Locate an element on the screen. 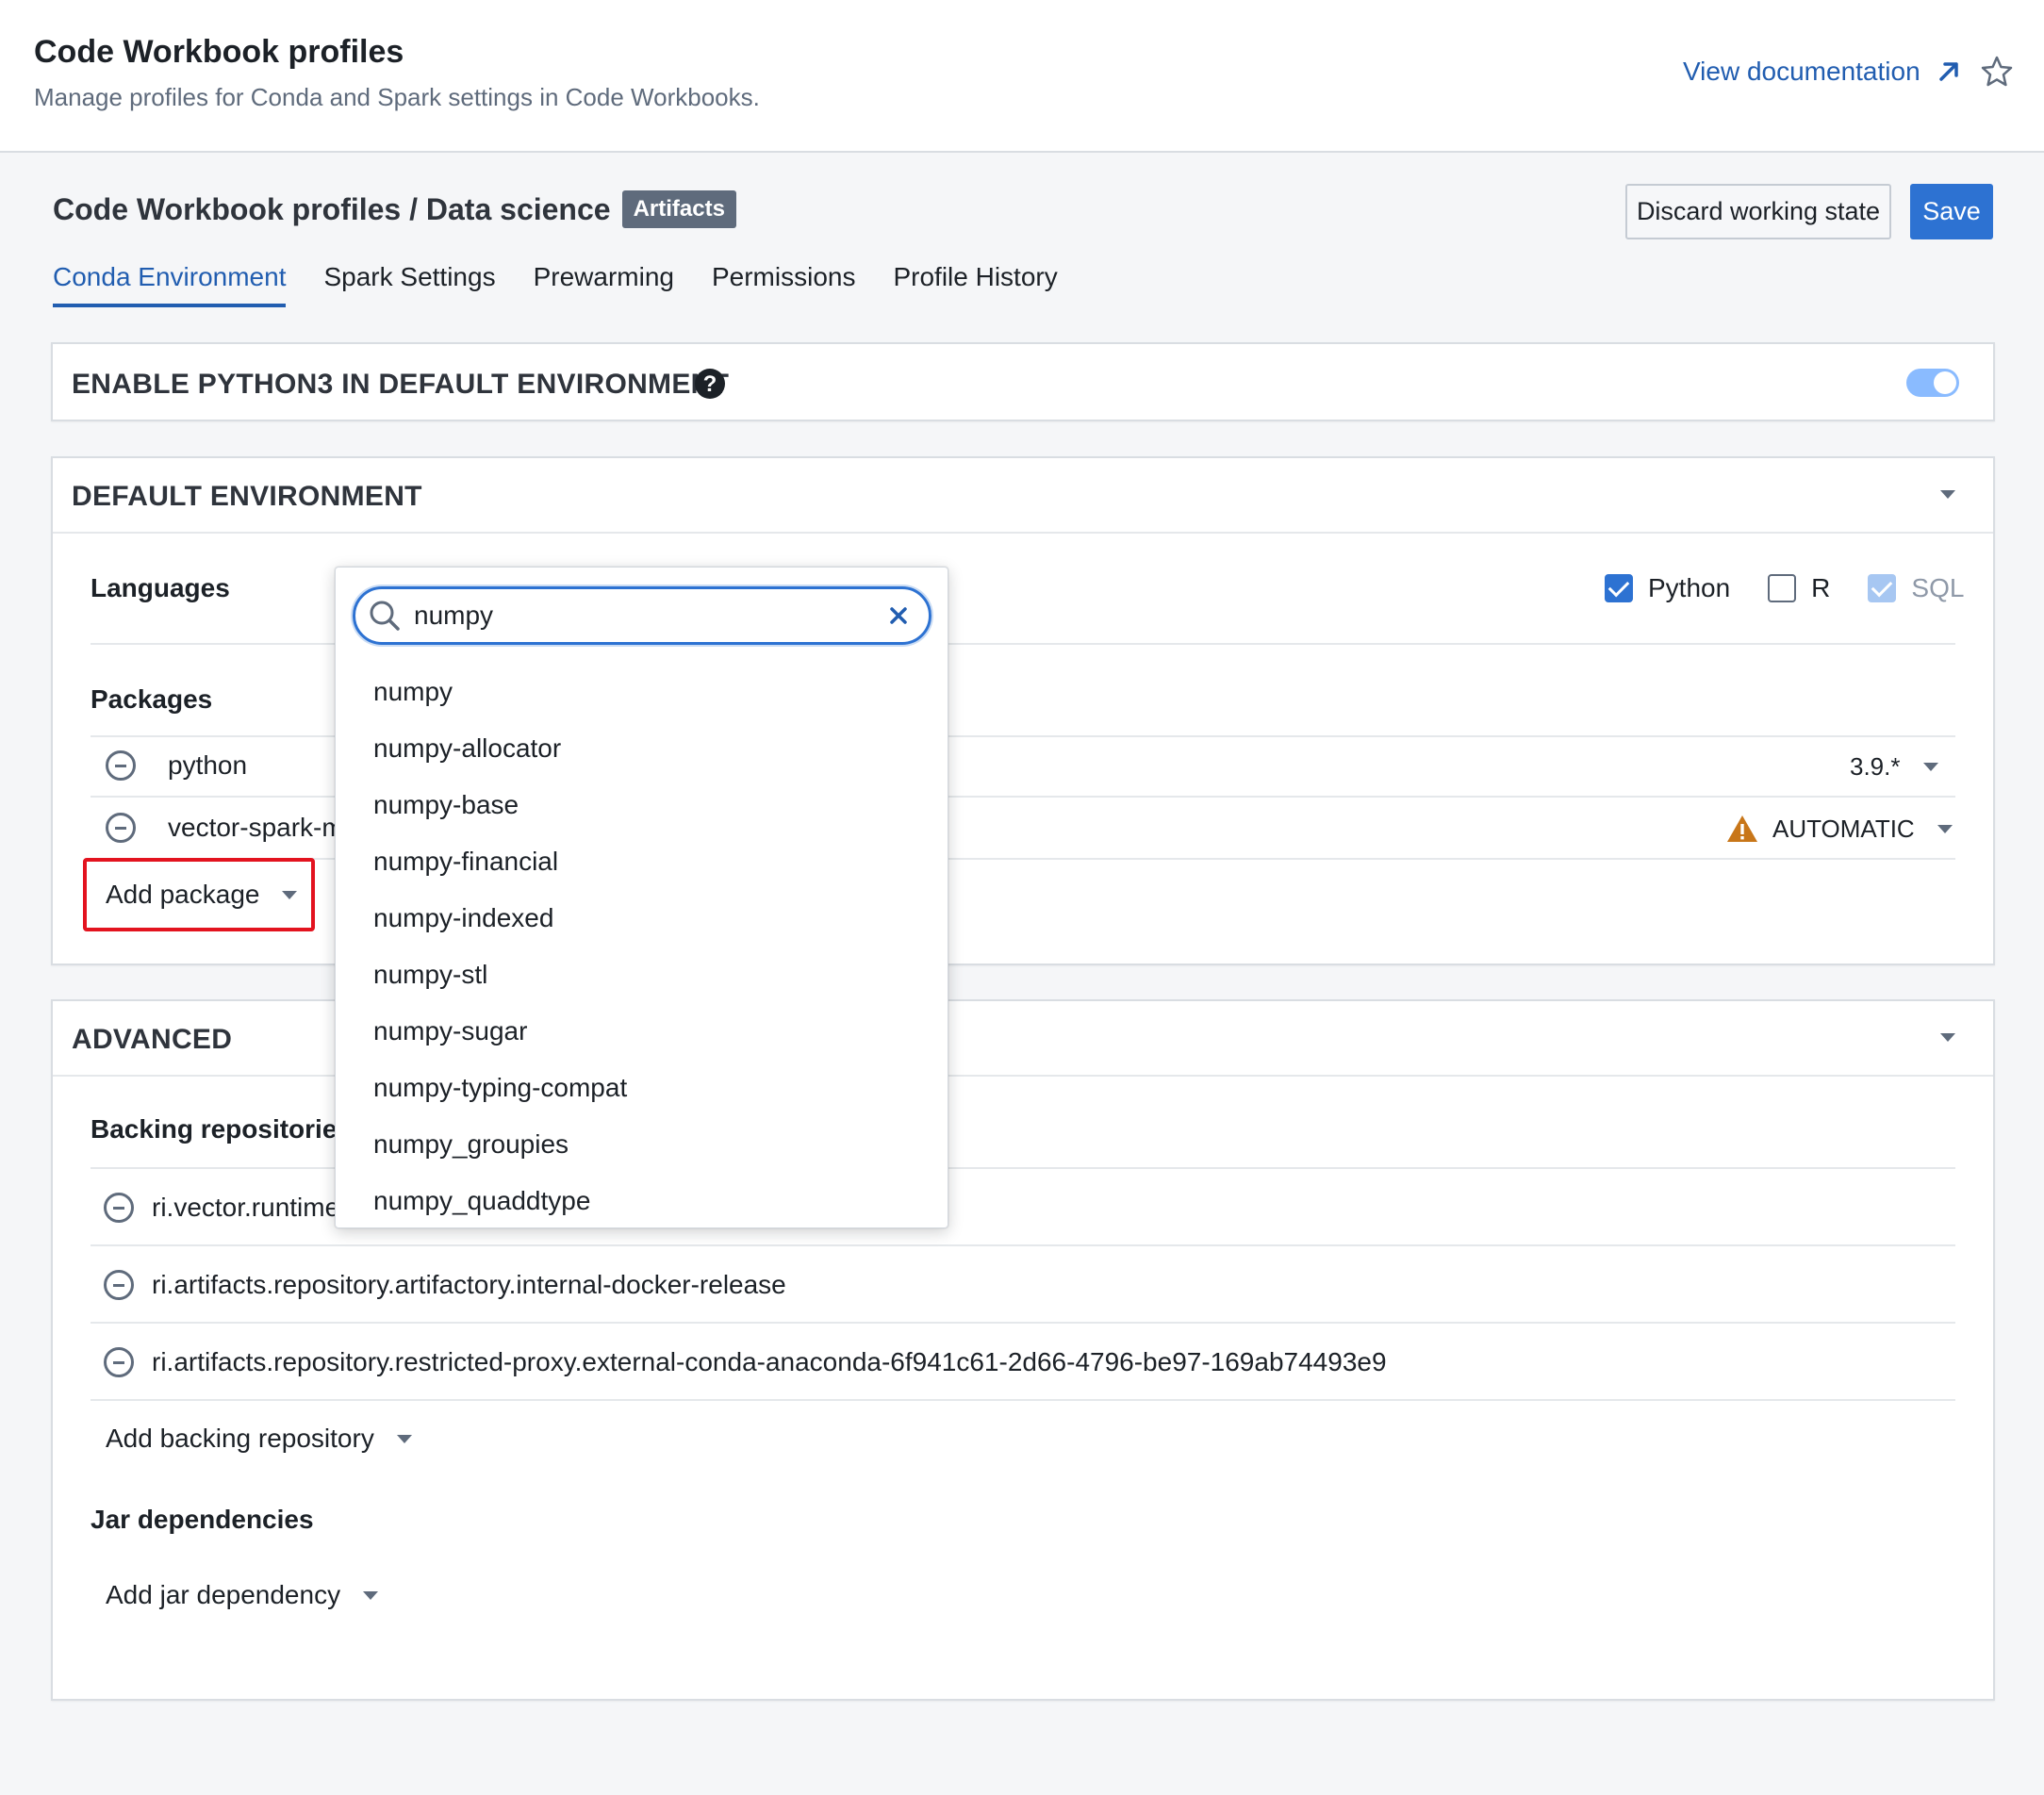  star-icon is located at coordinates (1997, 72).